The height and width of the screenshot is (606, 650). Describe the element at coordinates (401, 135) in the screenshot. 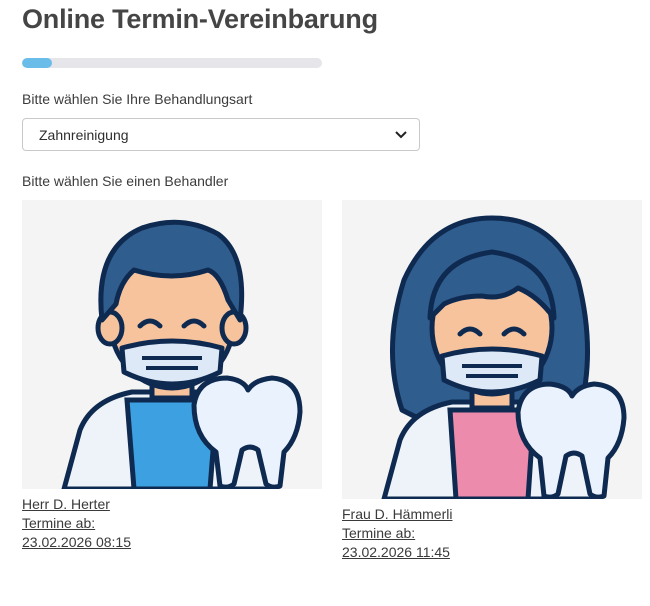

I see `chevron-down-icon` at that location.